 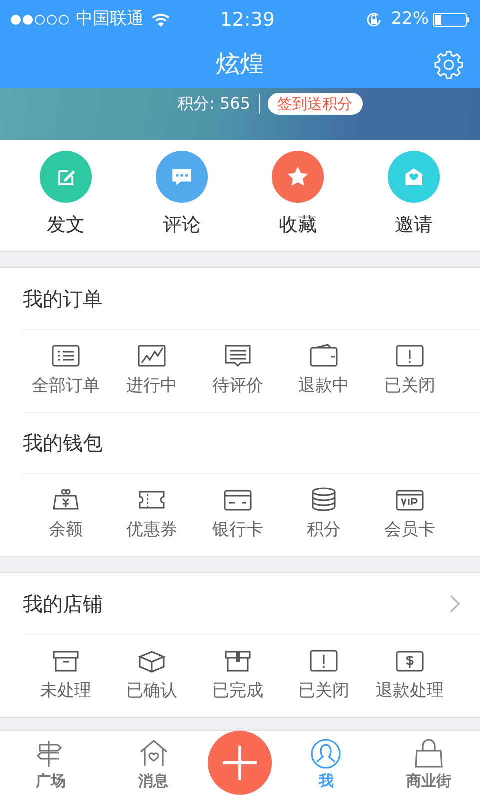 I want to click on shopping-bag-icon, so click(x=428, y=754).